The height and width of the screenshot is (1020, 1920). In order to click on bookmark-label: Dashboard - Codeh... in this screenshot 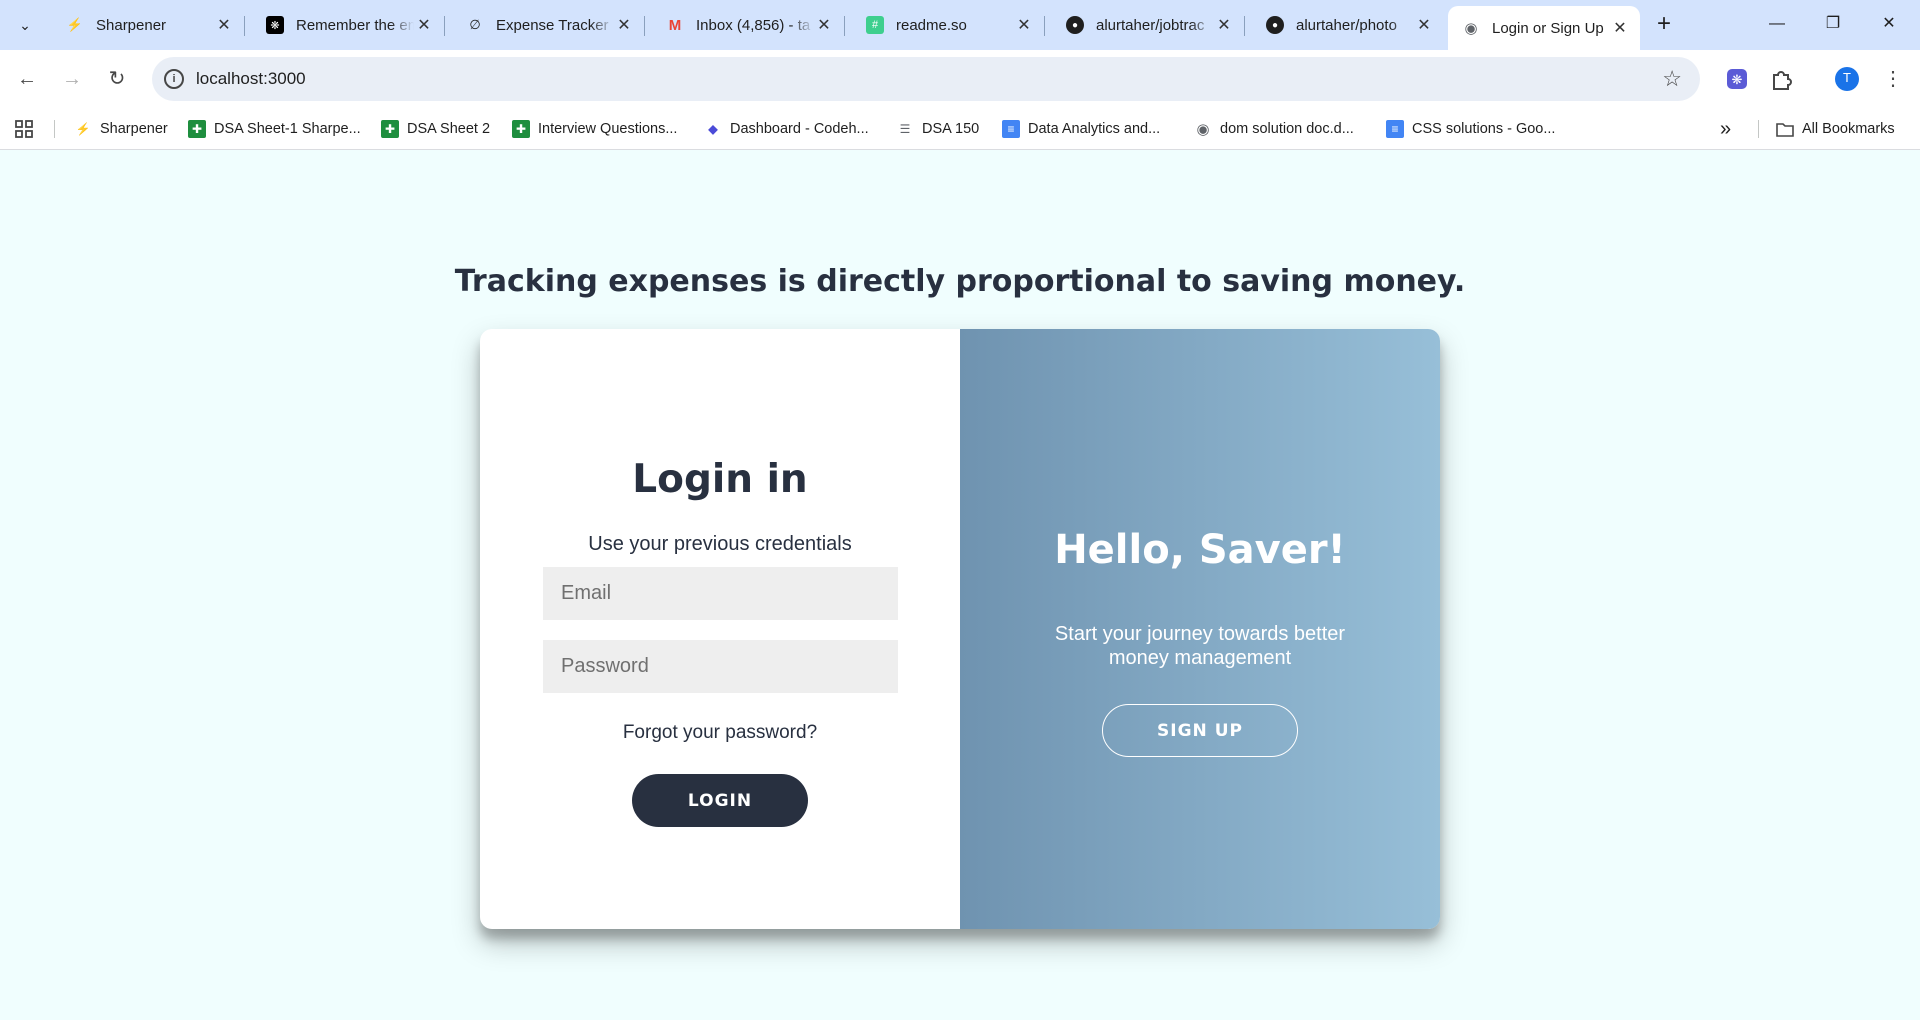, I will do `click(799, 129)`.